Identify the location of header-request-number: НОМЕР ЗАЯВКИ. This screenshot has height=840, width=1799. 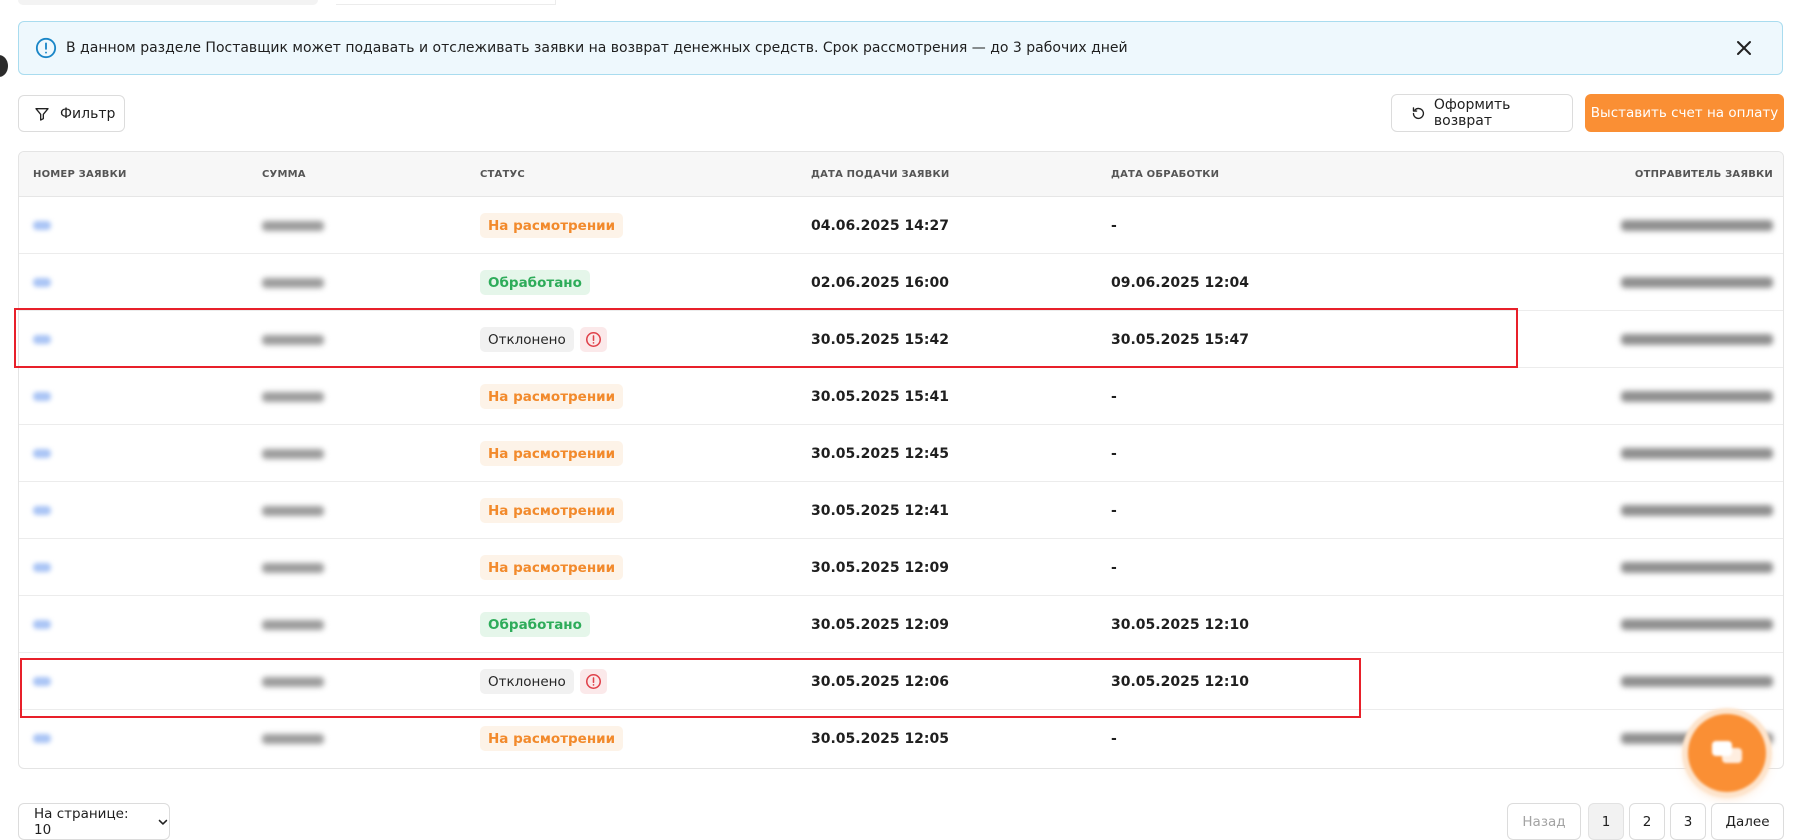
(80, 174).